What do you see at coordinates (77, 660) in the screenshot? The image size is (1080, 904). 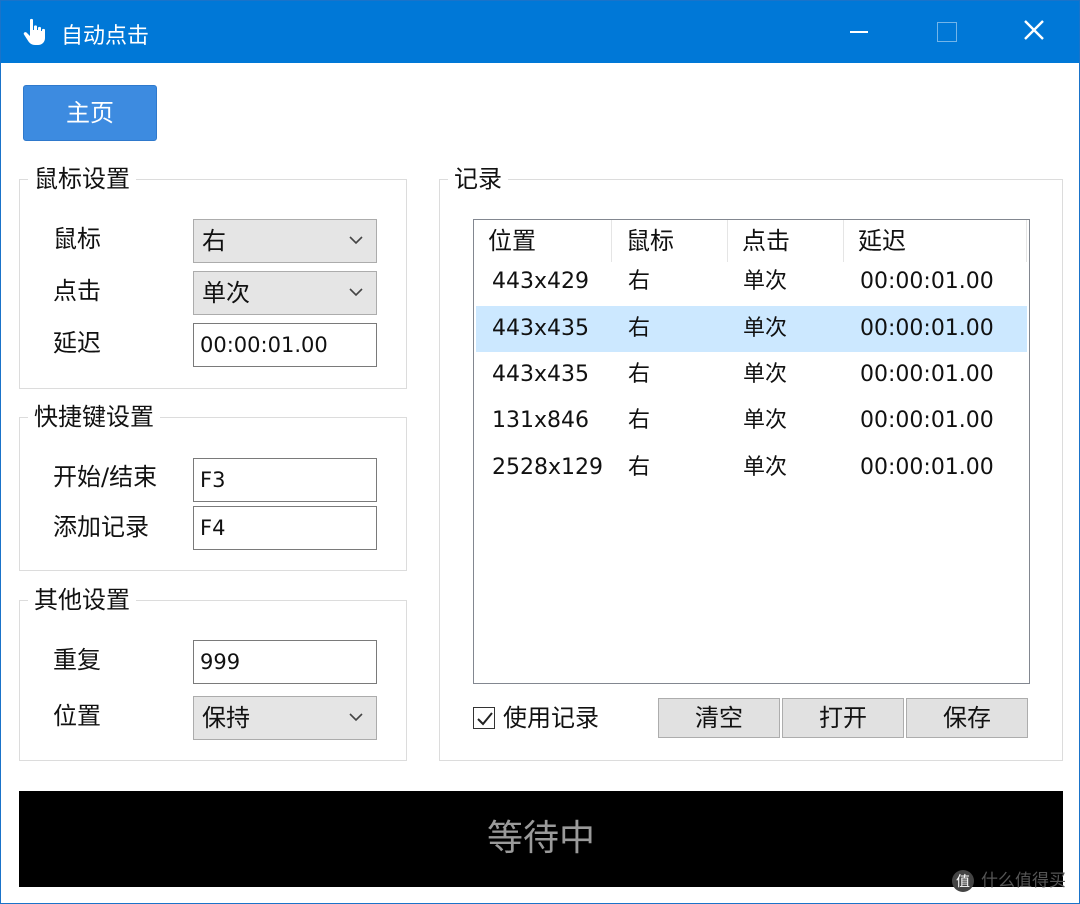 I see `repeat-label: 重复` at bounding box center [77, 660].